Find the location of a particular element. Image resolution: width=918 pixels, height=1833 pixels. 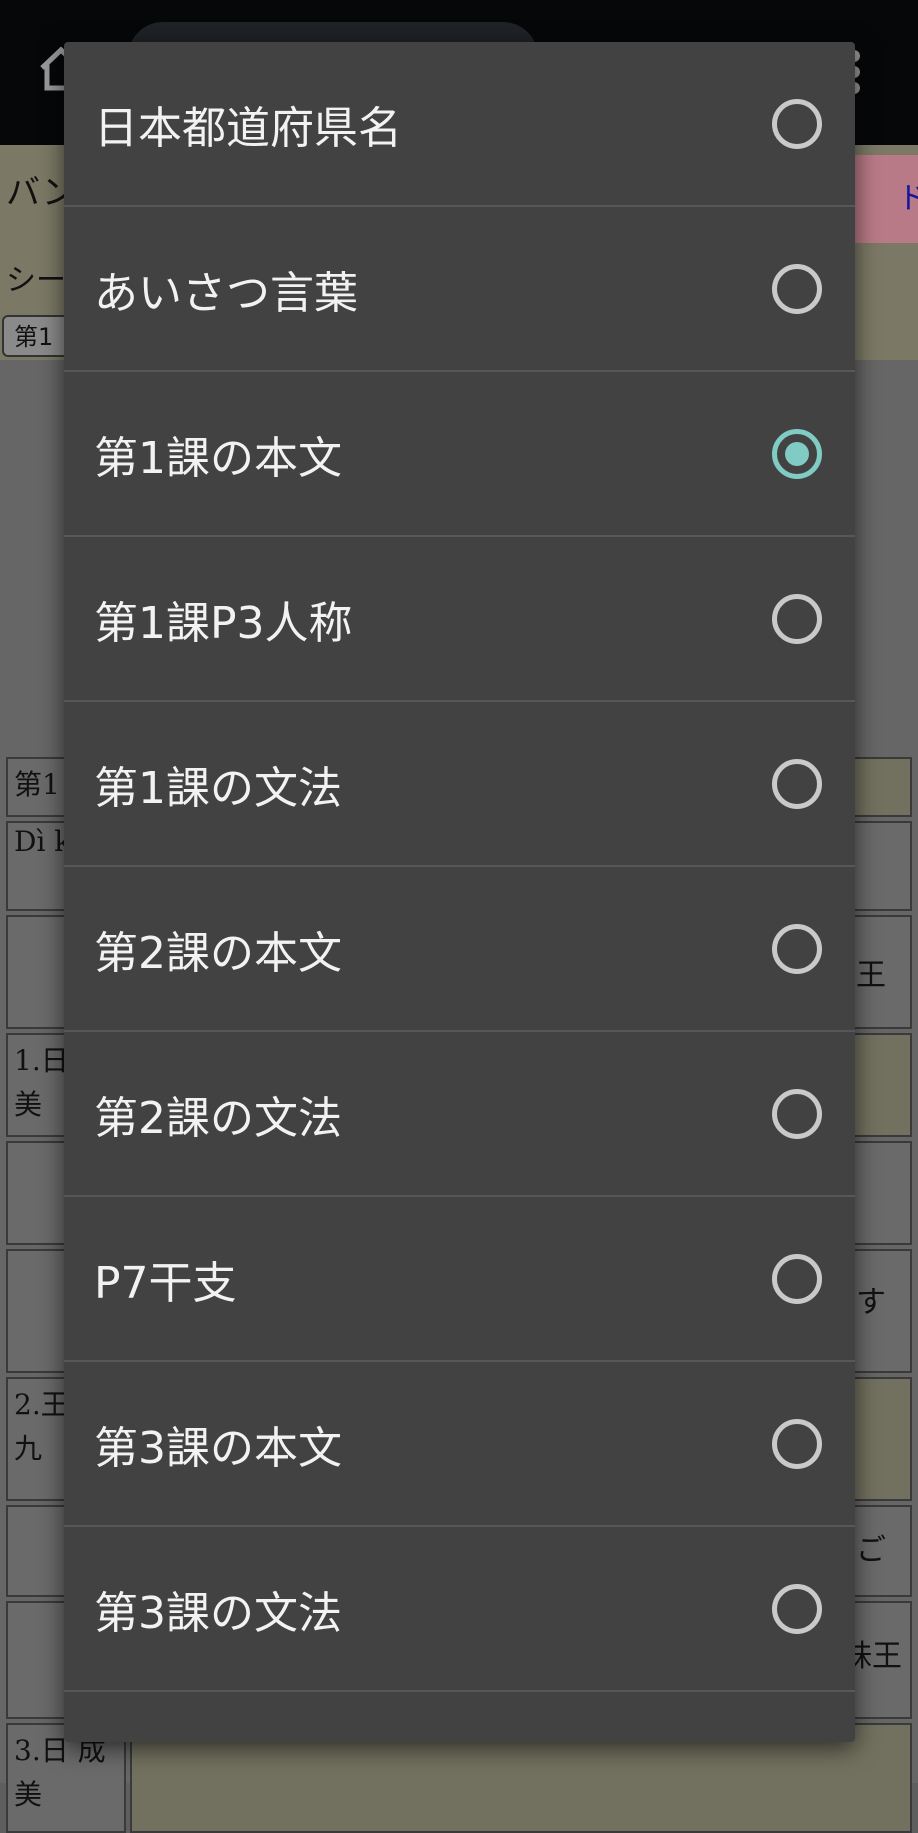

option-item-selected: 第1課の本文 is located at coordinates (459, 454).